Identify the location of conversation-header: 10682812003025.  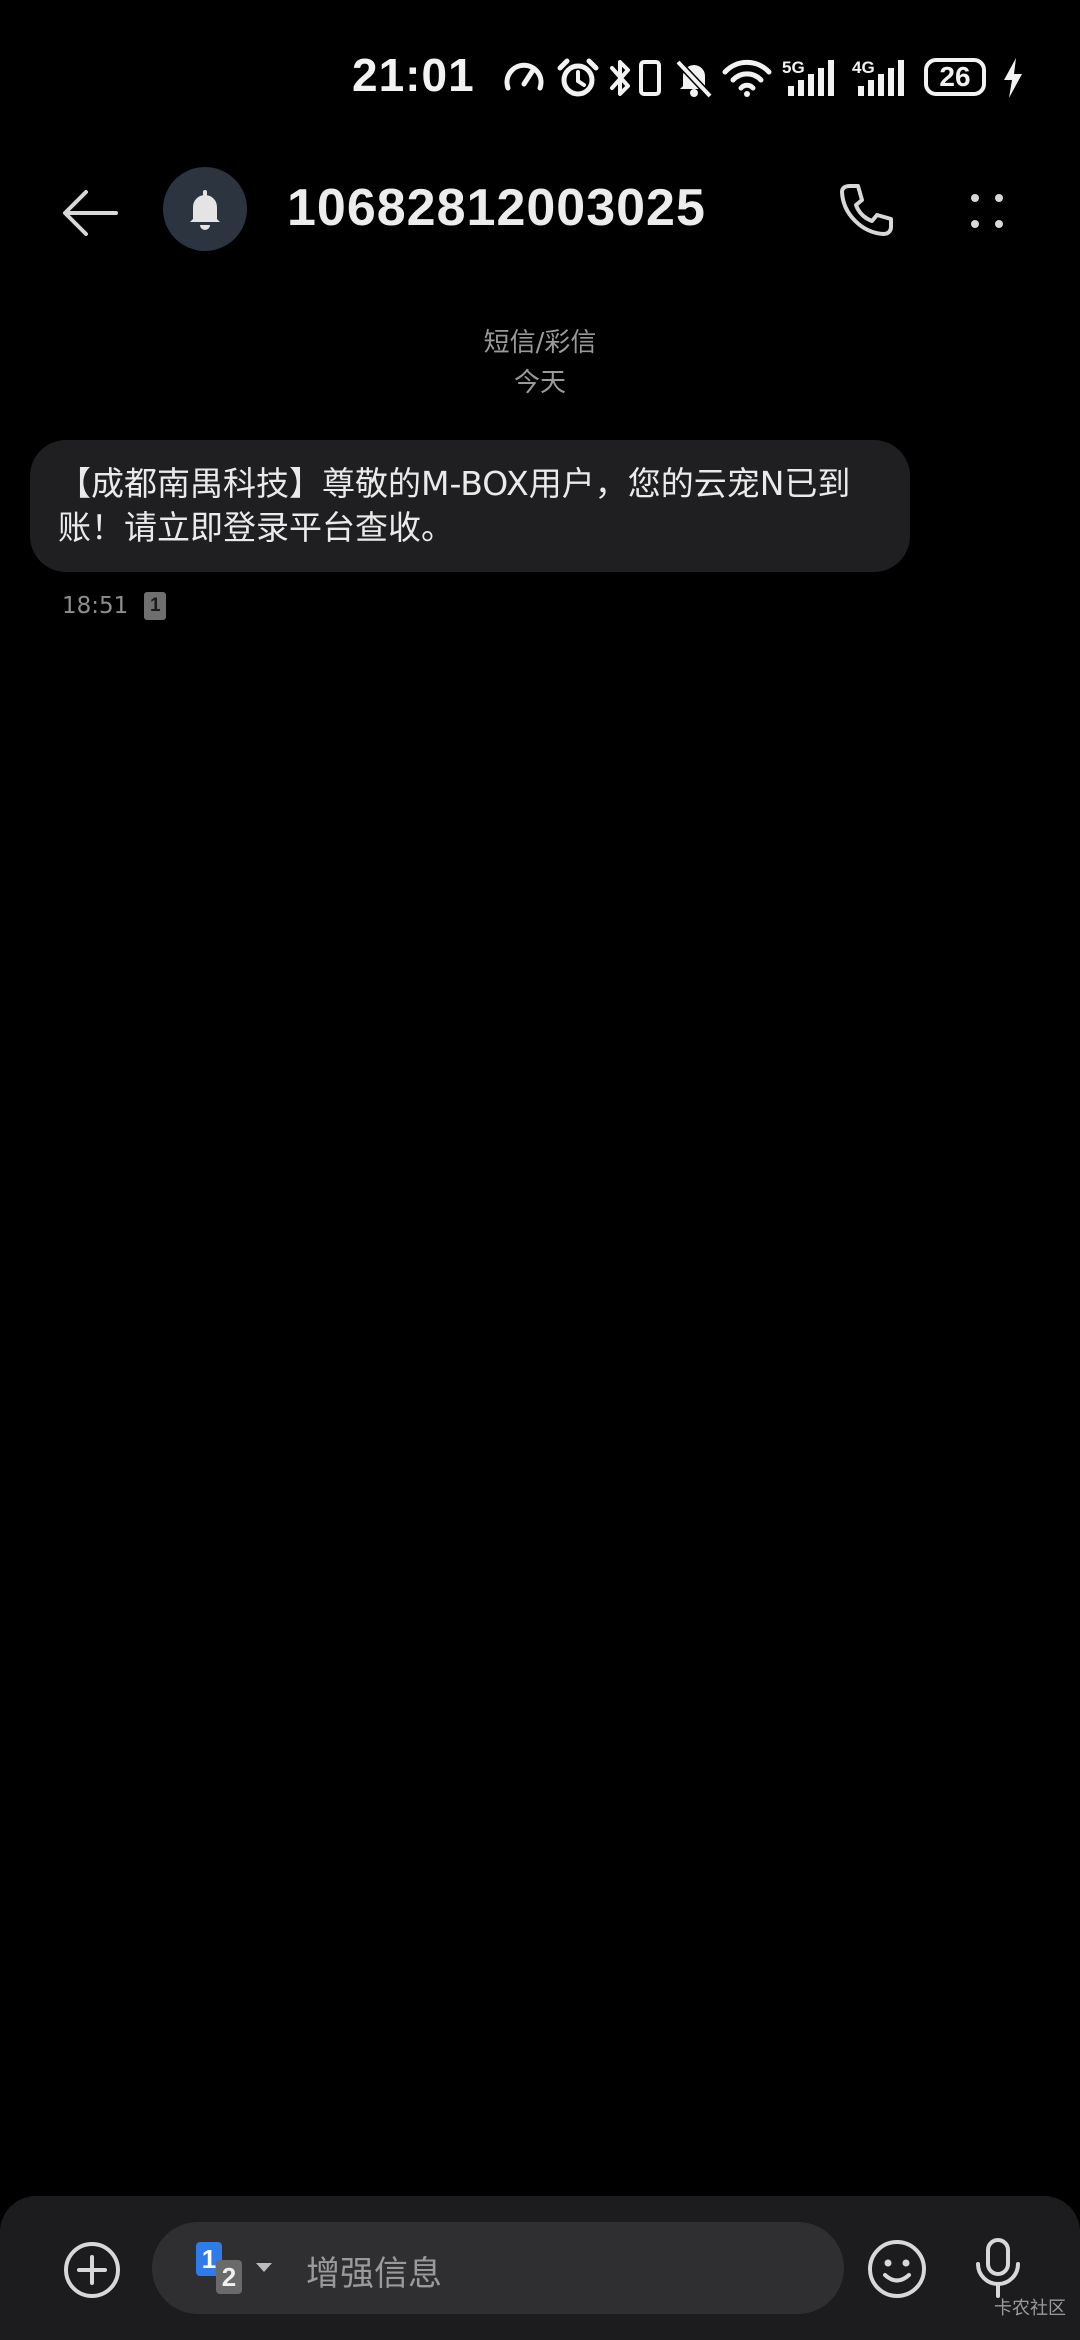
(540, 210).